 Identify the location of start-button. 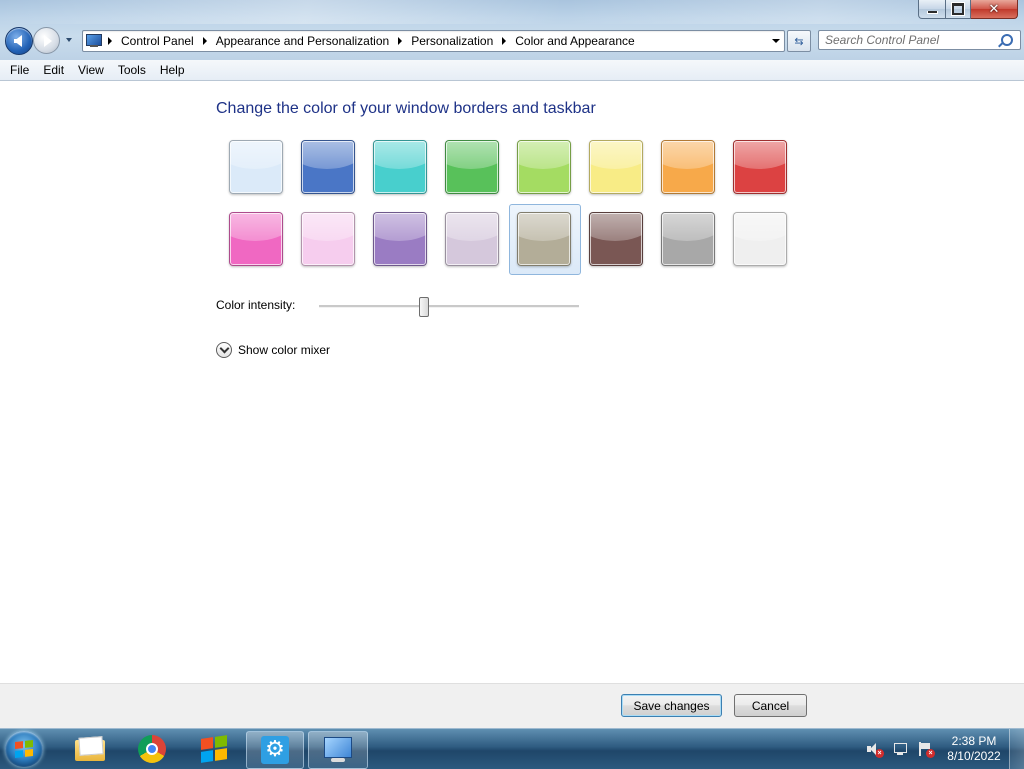
(24, 749).